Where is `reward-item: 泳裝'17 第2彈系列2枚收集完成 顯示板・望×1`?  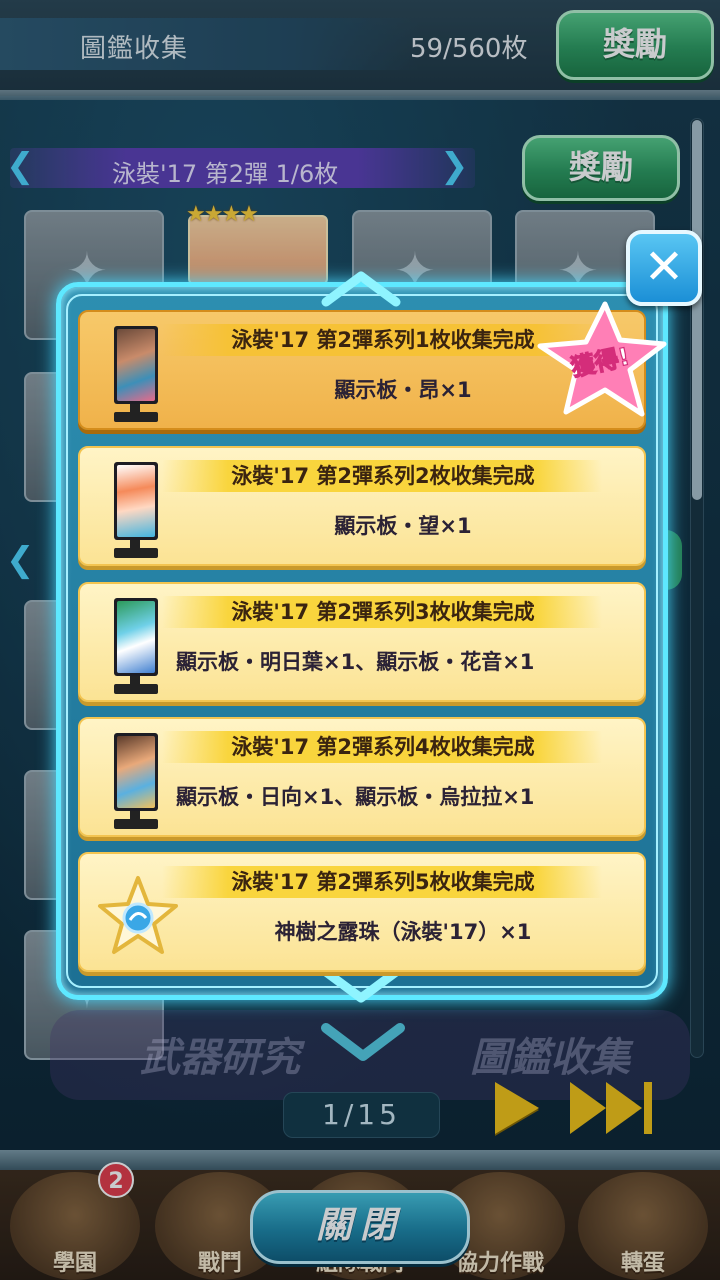
reward-item: 泳裝'17 第2彈系列2枚收集完成 顯示板・望×1 is located at coordinates (362, 506).